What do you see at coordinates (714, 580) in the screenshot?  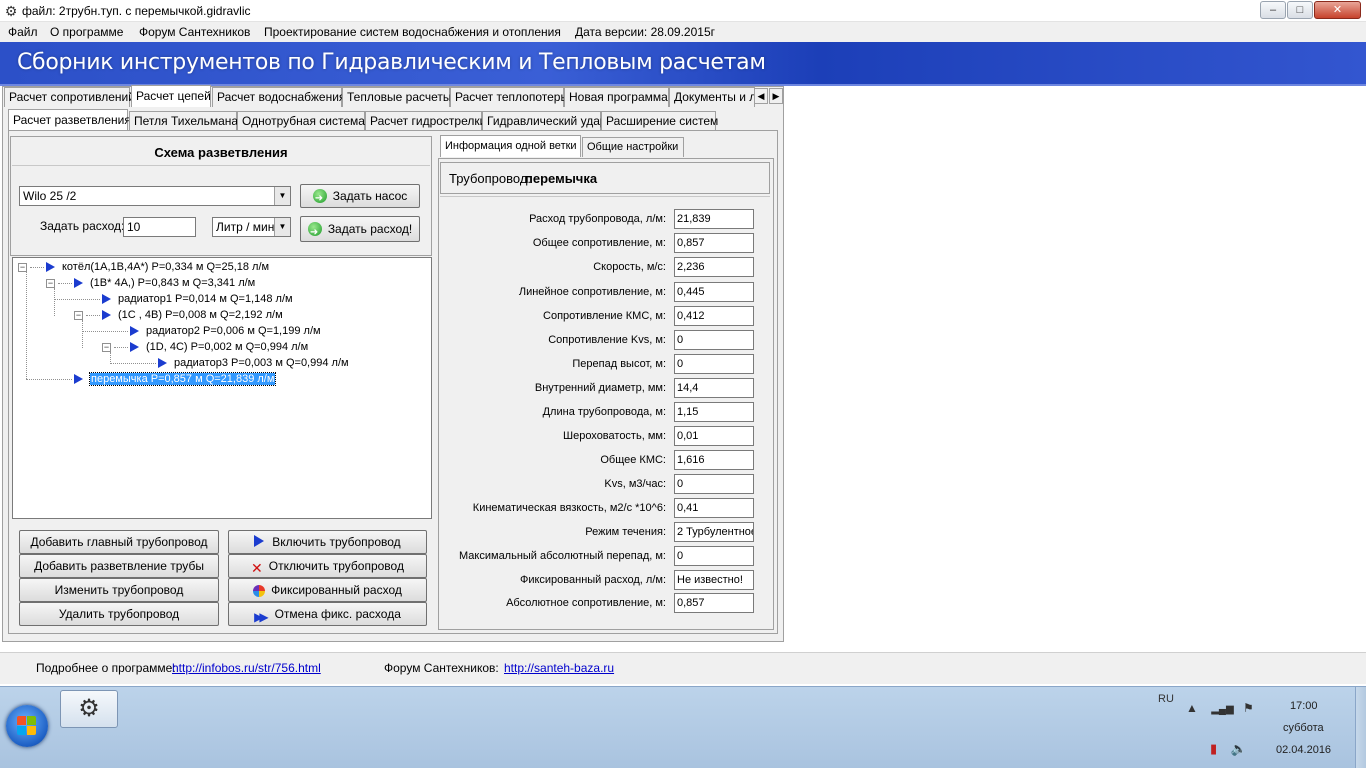 I see `fixed-flow-field: Не известно!` at bounding box center [714, 580].